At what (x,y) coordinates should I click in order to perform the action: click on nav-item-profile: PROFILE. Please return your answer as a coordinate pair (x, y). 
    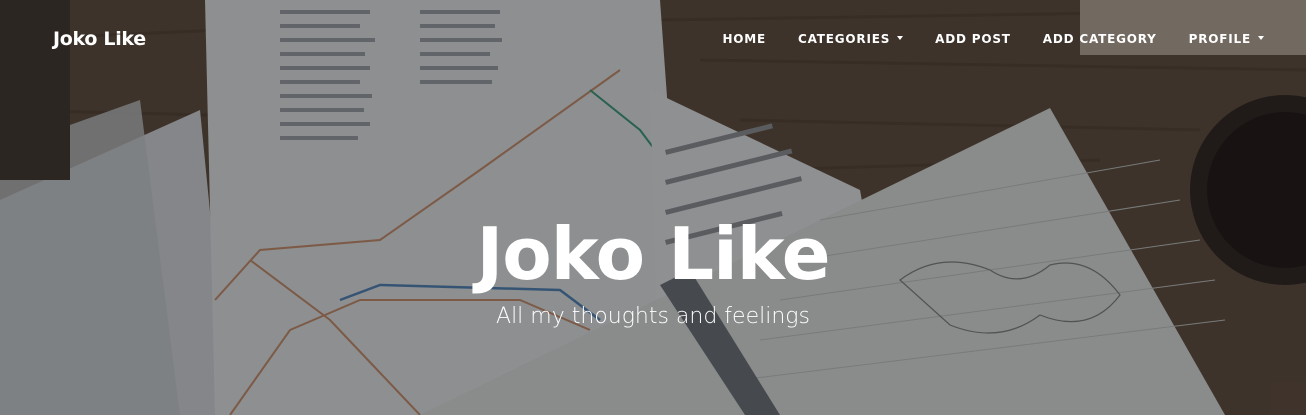
    Looking at the image, I should click on (1226, 39).